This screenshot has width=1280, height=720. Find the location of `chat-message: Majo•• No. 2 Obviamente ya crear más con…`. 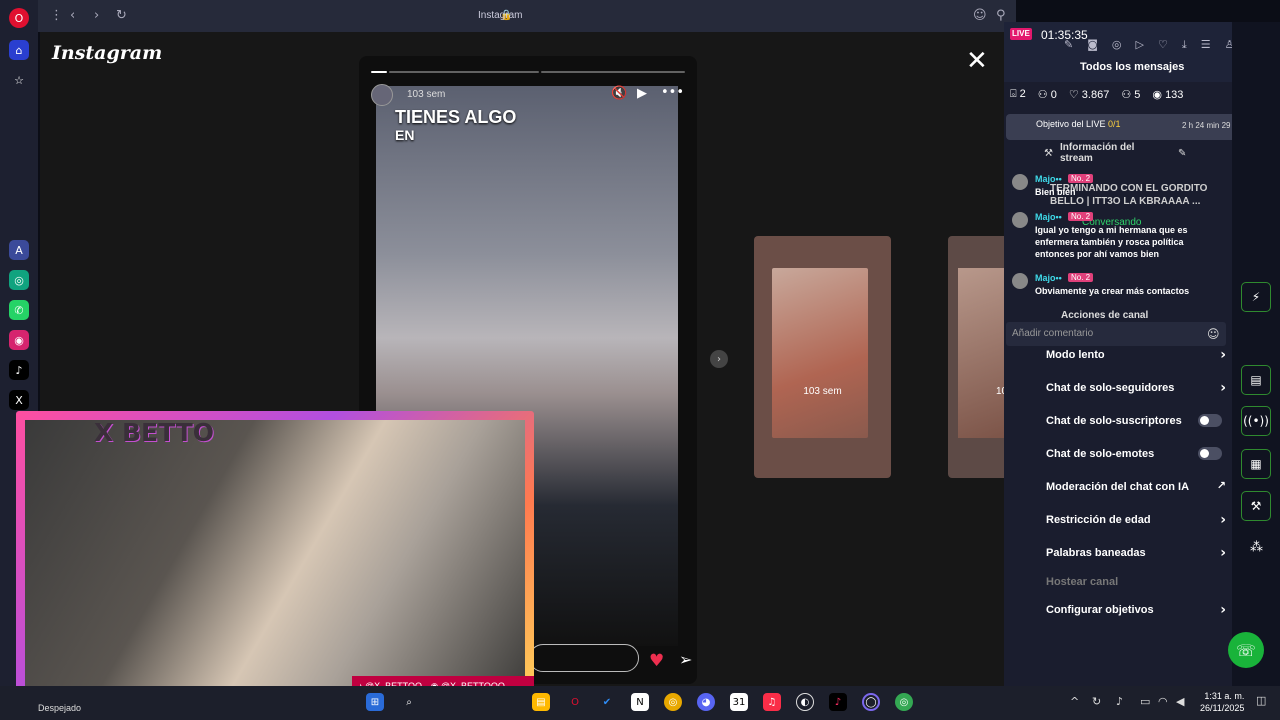

chat-message: Majo•• No. 2 Obviamente ya crear más con… is located at coordinates (1117, 286).